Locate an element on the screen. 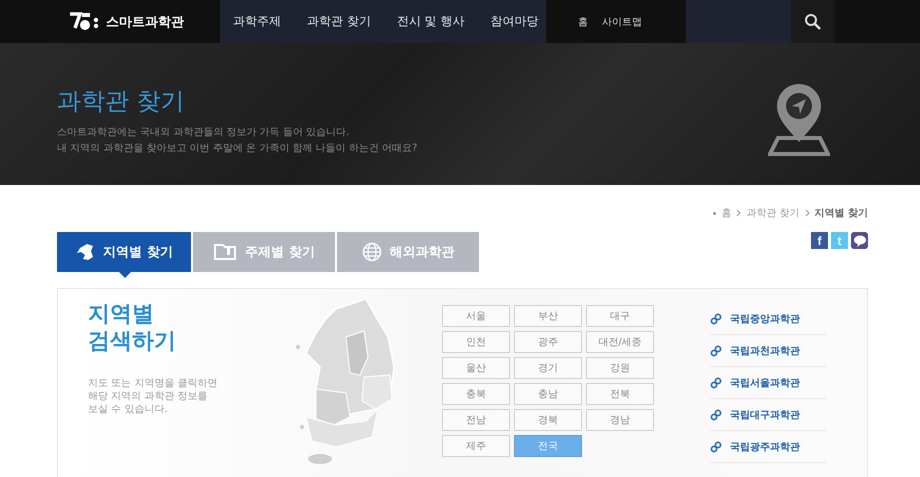 This screenshot has width=920, height=477. region-button: 경기 is located at coordinates (548, 368).